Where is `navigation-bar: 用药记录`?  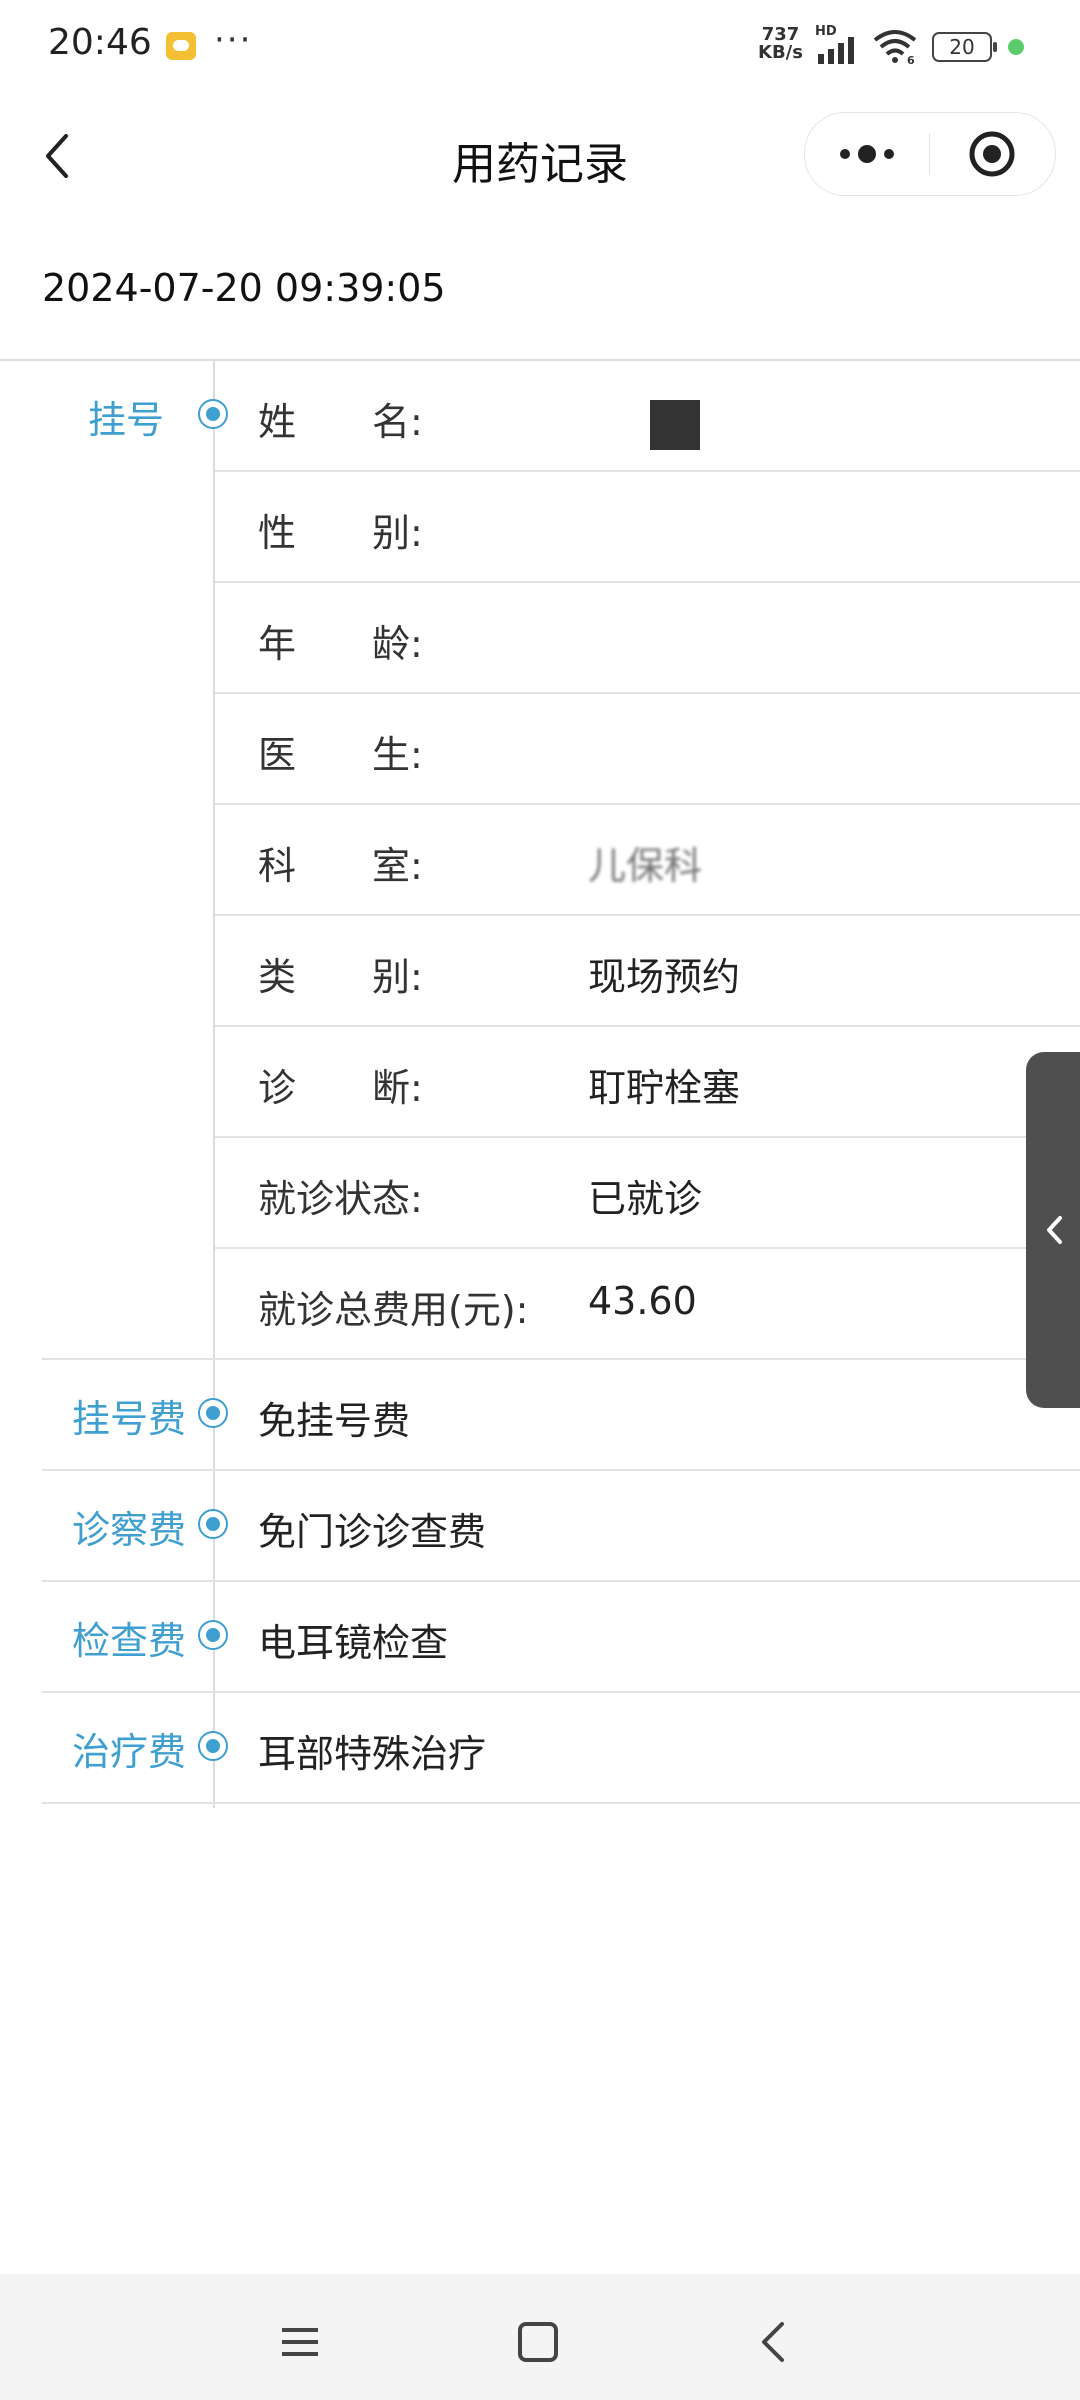 navigation-bar: 用药记录 is located at coordinates (540, 157).